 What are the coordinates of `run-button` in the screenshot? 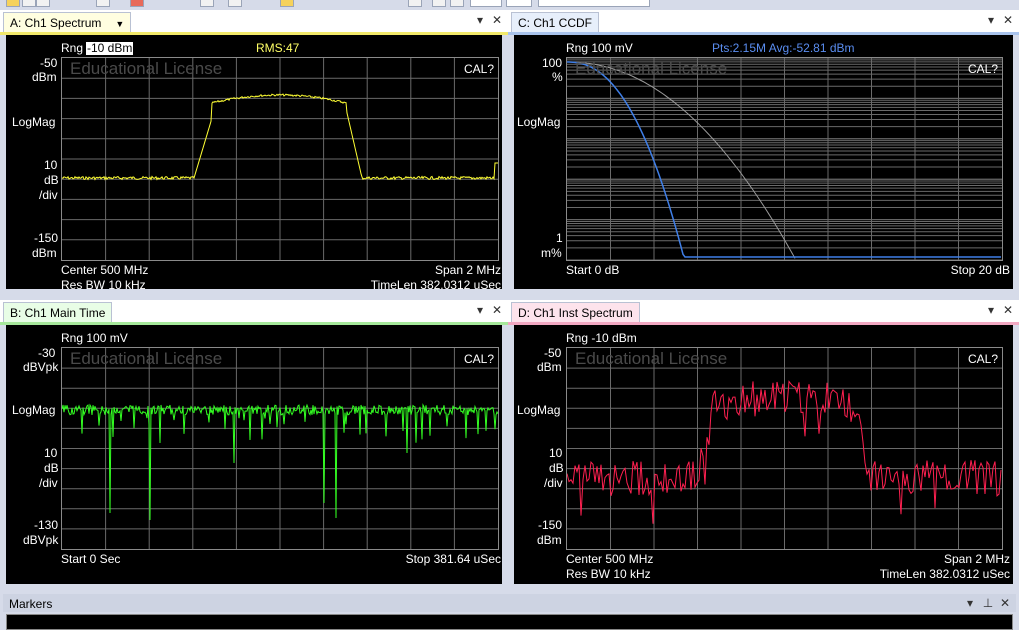 It's located at (13, 3).